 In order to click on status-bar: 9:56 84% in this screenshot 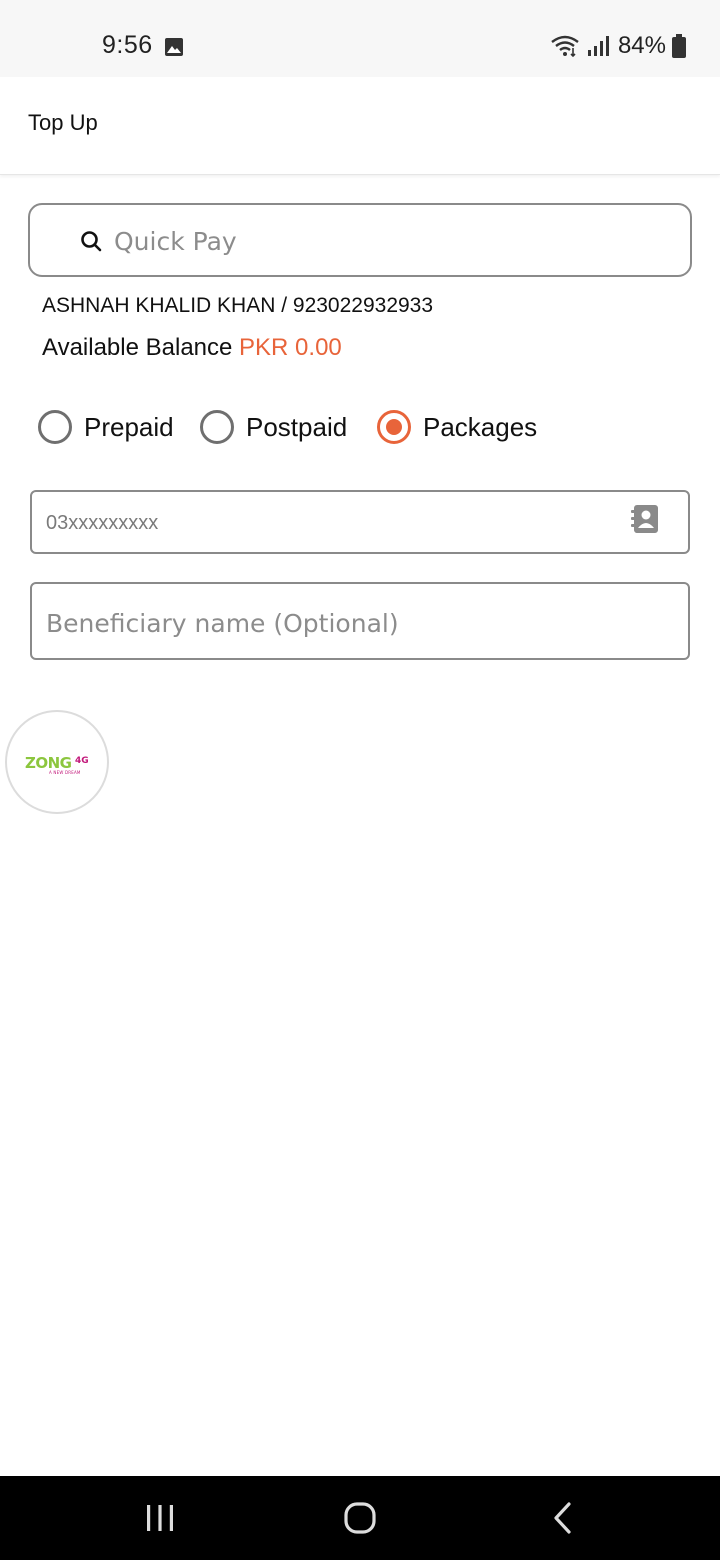, I will do `click(360, 38)`.